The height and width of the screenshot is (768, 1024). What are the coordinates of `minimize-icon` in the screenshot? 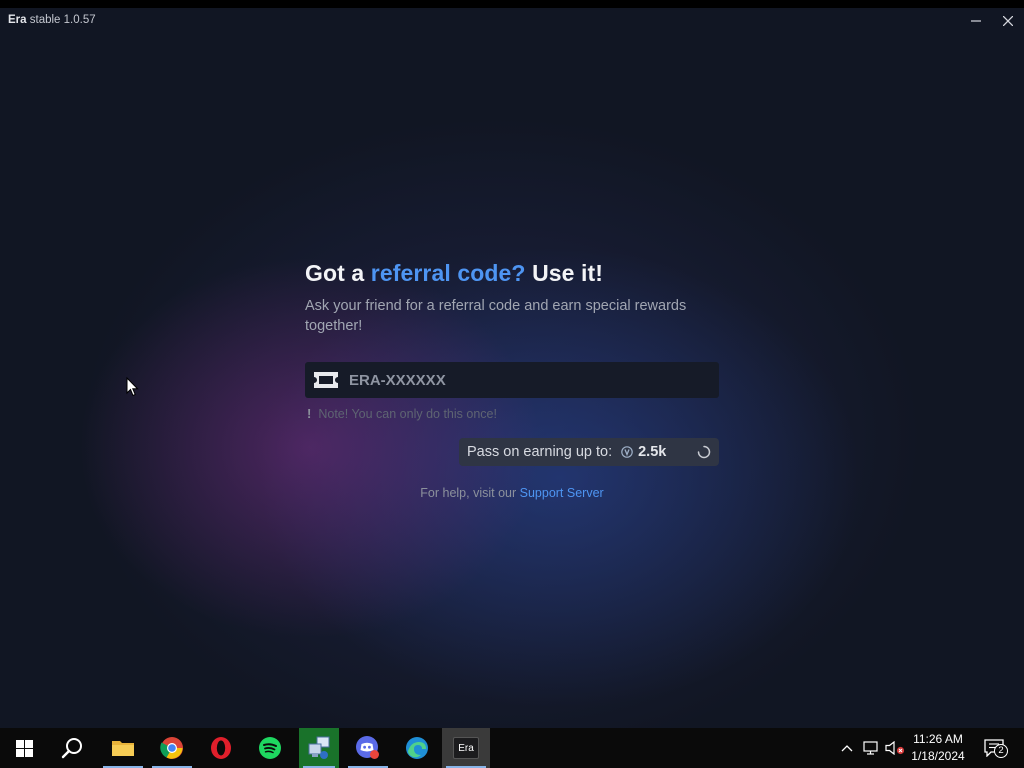 It's located at (976, 21).